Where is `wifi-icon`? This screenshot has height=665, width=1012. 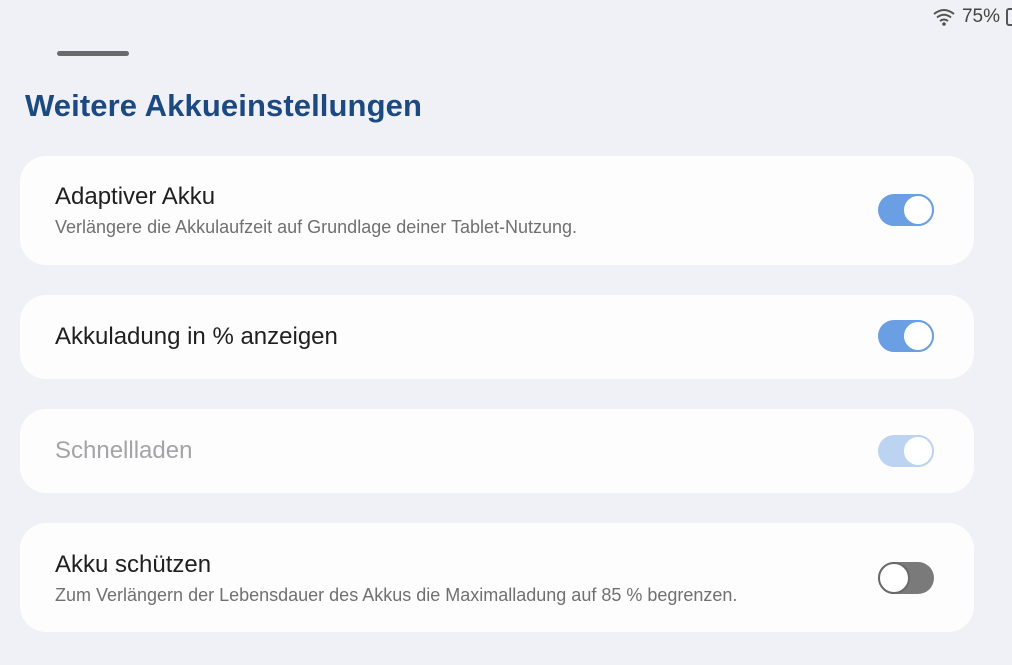
wifi-icon is located at coordinates (944, 17).